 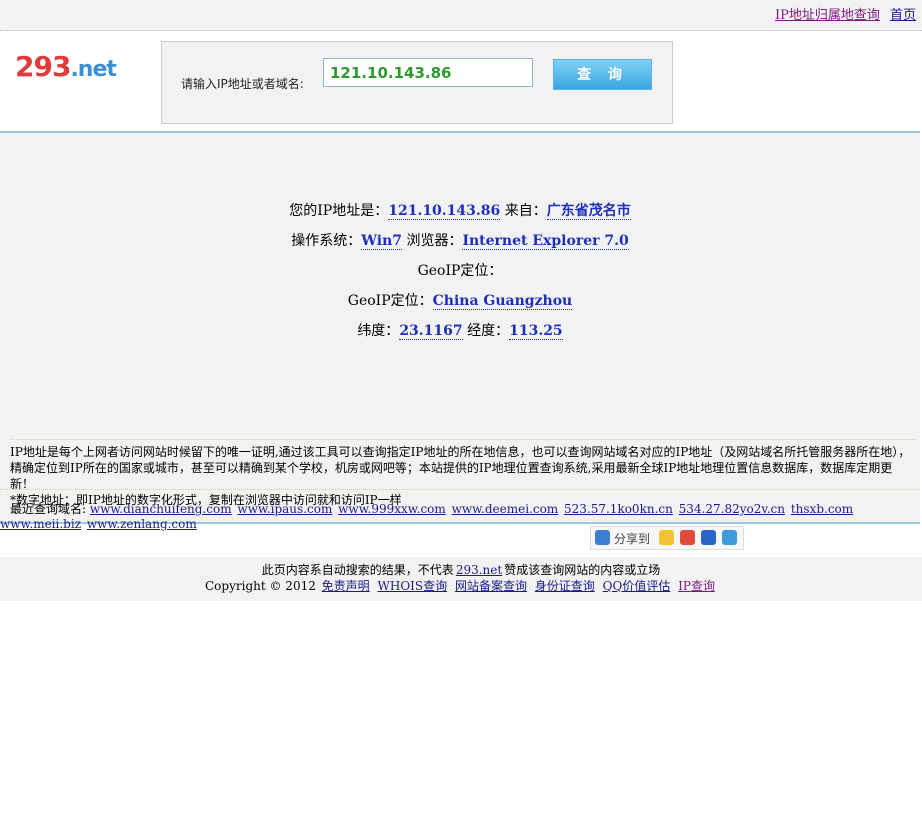 I want to click on top-bar: IP地址归属地查询 首页, so click(x=461, y=15).